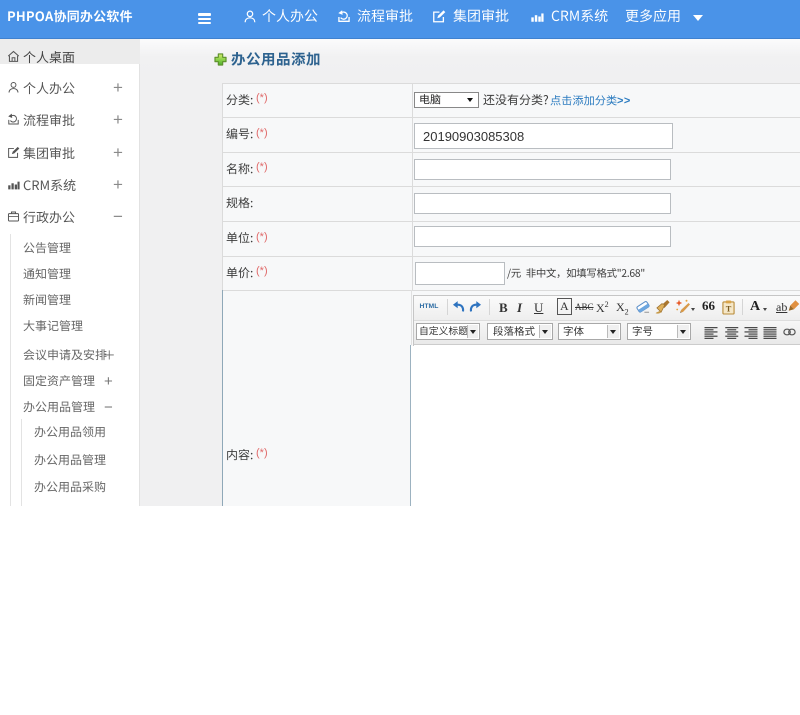 The height and width of the screenshot is (715, 800). What do you see at coordinates (729, 309) in the screenshot?
I see `svg-text: T` at bounding box center [729, 309].